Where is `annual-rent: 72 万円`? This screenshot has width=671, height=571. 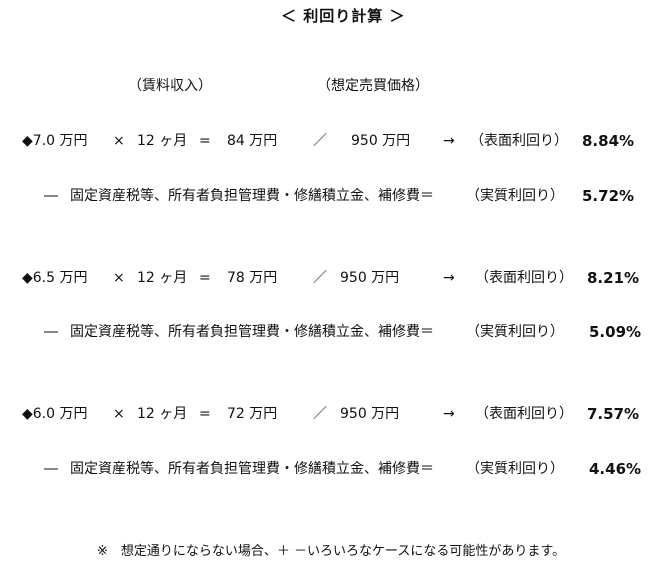
annual-rent: 72 万円 is located at coordinates (252, 414).